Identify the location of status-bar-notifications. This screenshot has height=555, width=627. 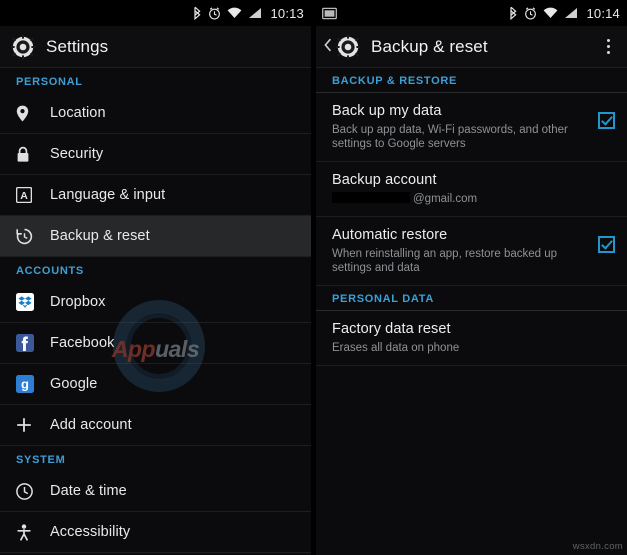
(415, 13).